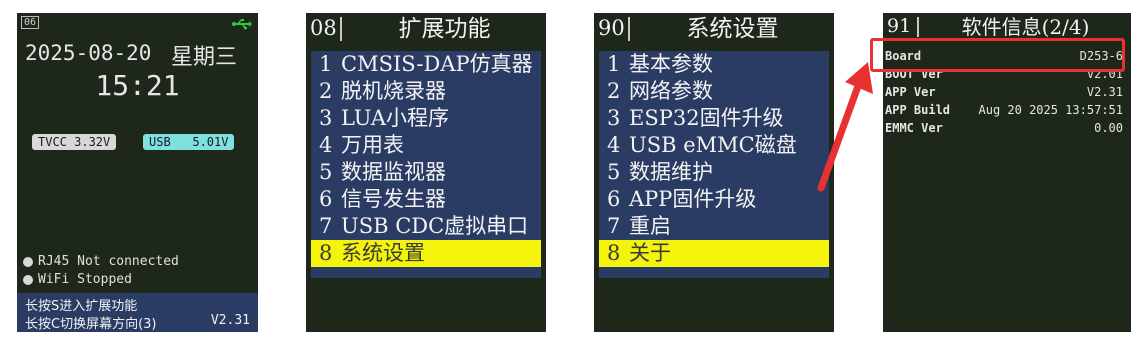  I want to click on info-title: 软件信息(2/4), so click(1025, 27).